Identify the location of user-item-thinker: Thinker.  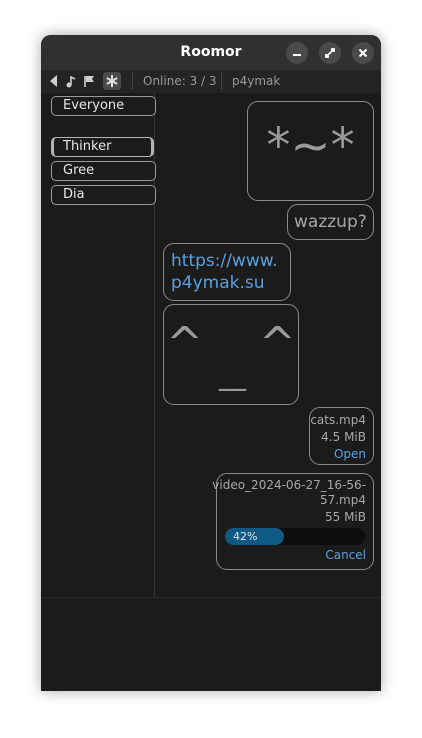
(102, 147).